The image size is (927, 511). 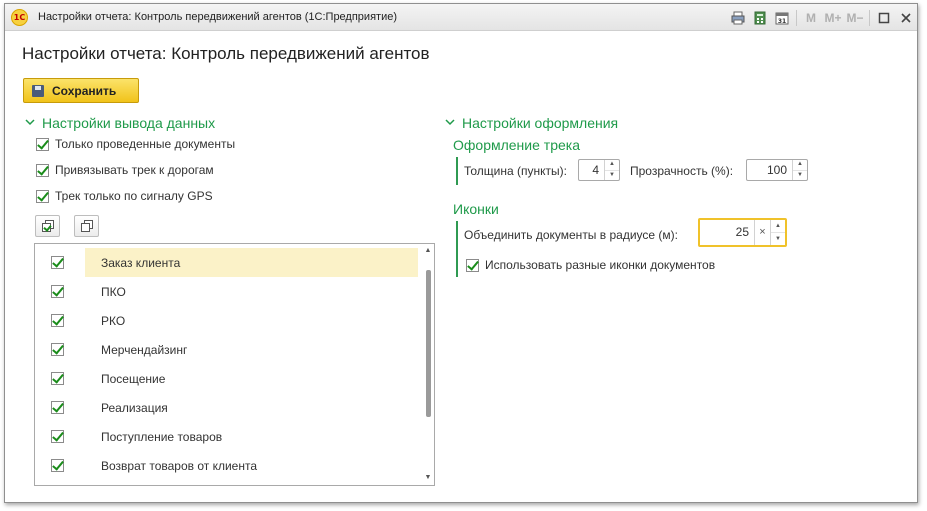 I want to click on app-logo-icon: 1С, so click(x=19, y=17).